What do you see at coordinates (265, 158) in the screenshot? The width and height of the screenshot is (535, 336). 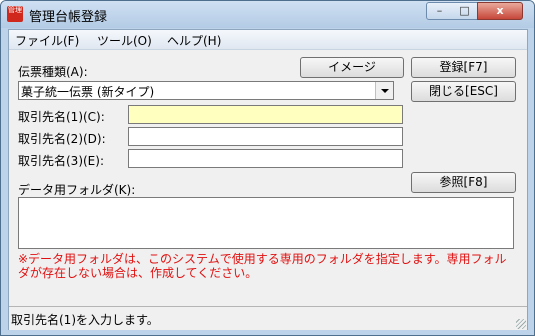 I see `partner3-input` at bounding box center [265, 158].